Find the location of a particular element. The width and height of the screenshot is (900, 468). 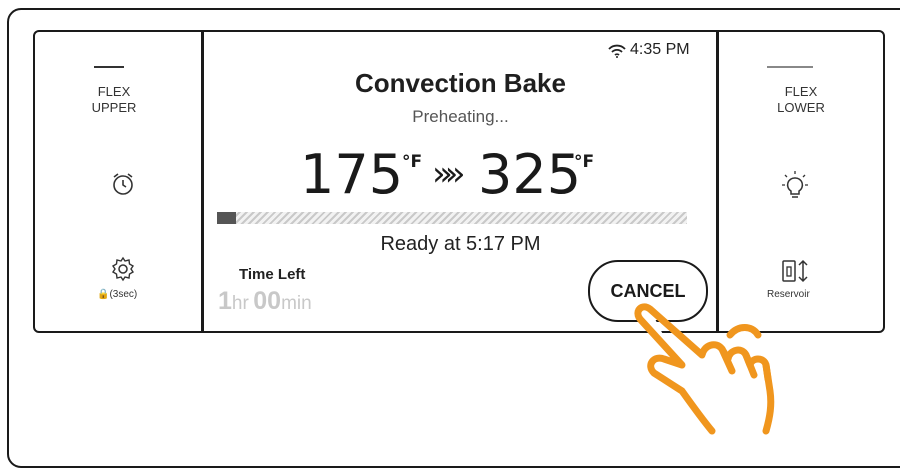

gear-icon is located at coordinates (123, 269).